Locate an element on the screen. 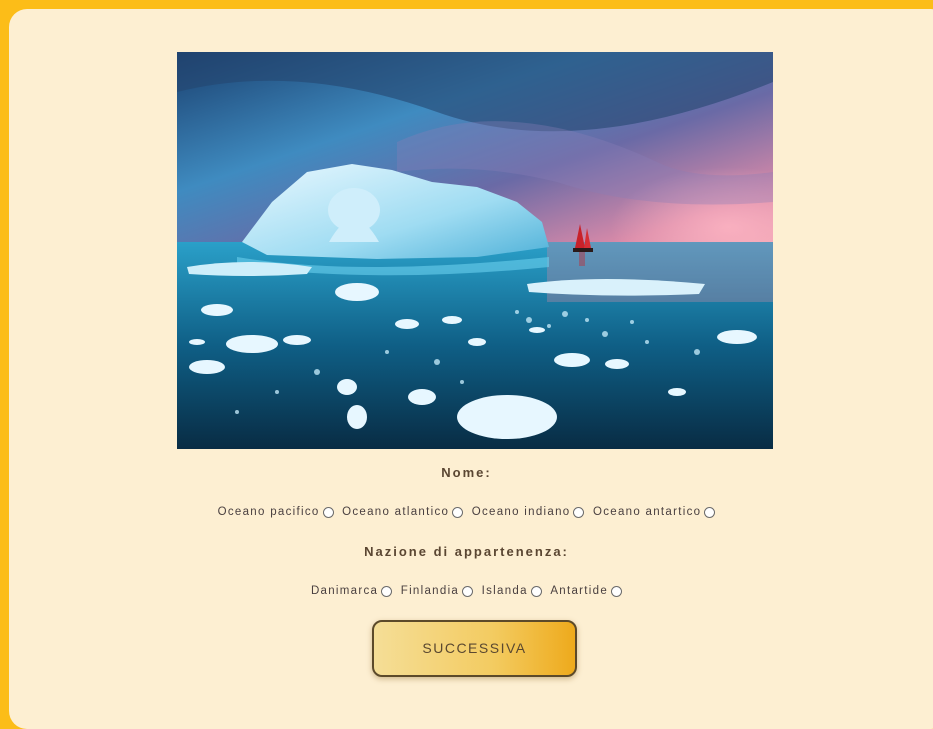  nation-option-antartide: Antartide is located at coordinates (586, 591).